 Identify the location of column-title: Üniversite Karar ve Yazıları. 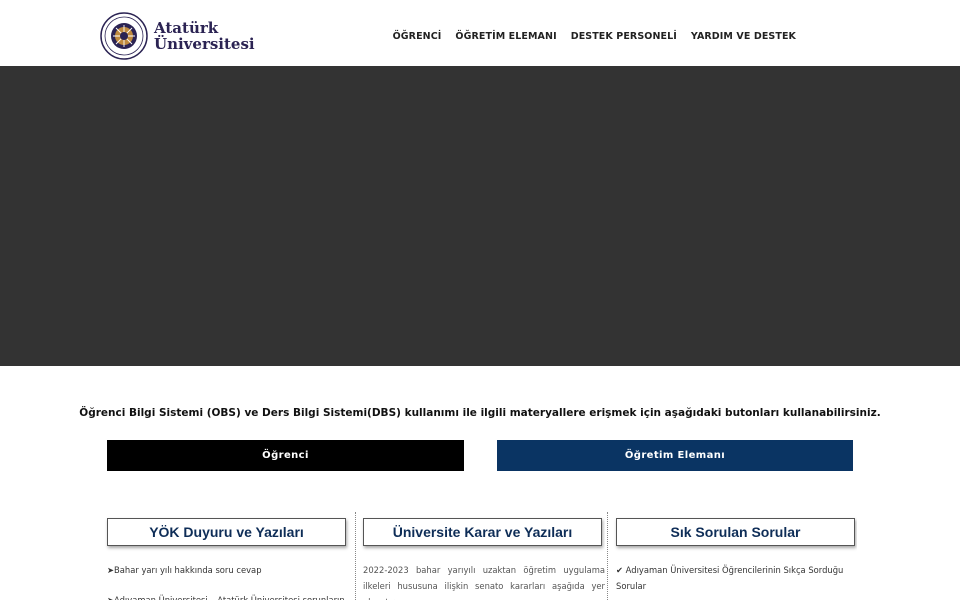
(482, 532).